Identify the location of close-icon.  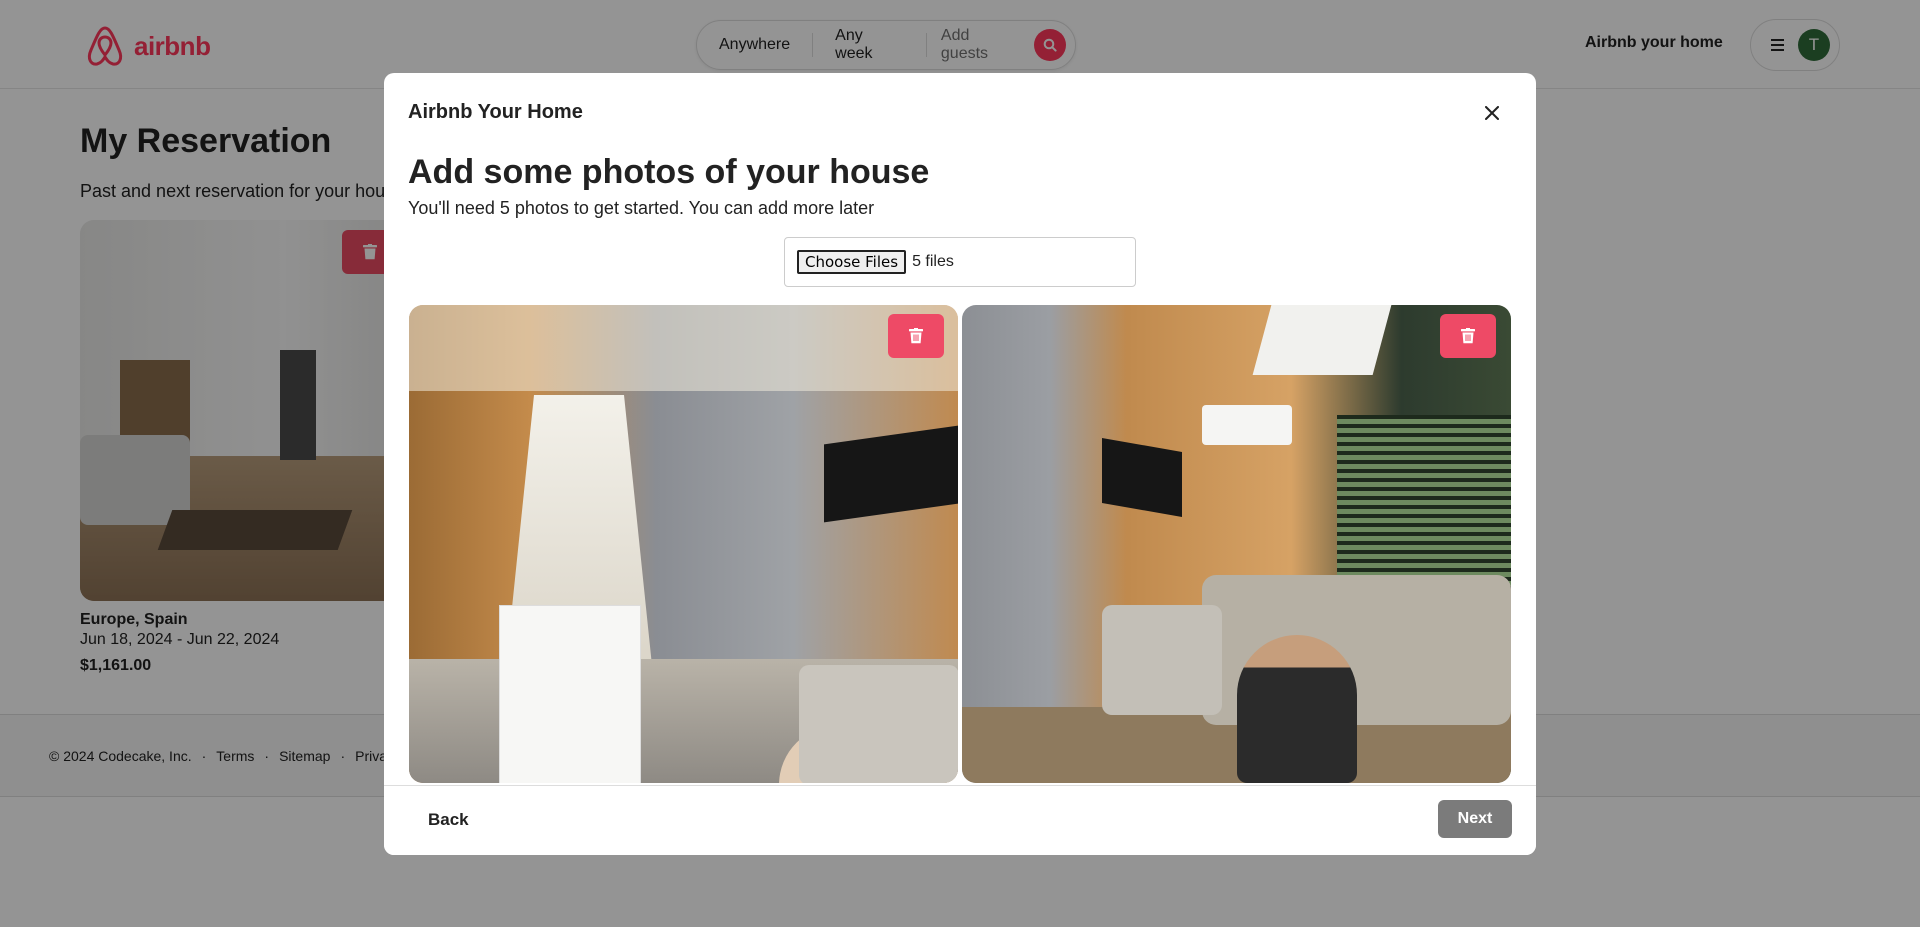
(1492, 113).